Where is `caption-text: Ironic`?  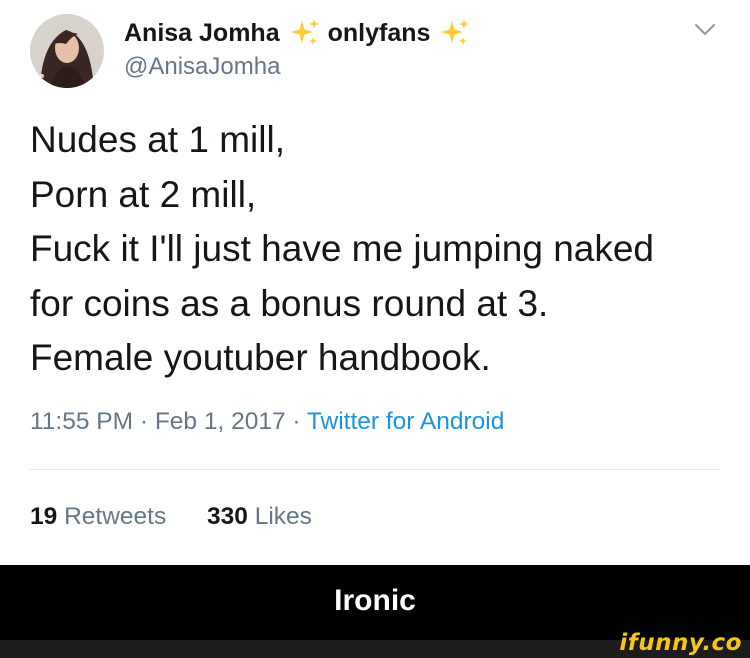 caption-text: Ironic is located at coordinates (375, 600).